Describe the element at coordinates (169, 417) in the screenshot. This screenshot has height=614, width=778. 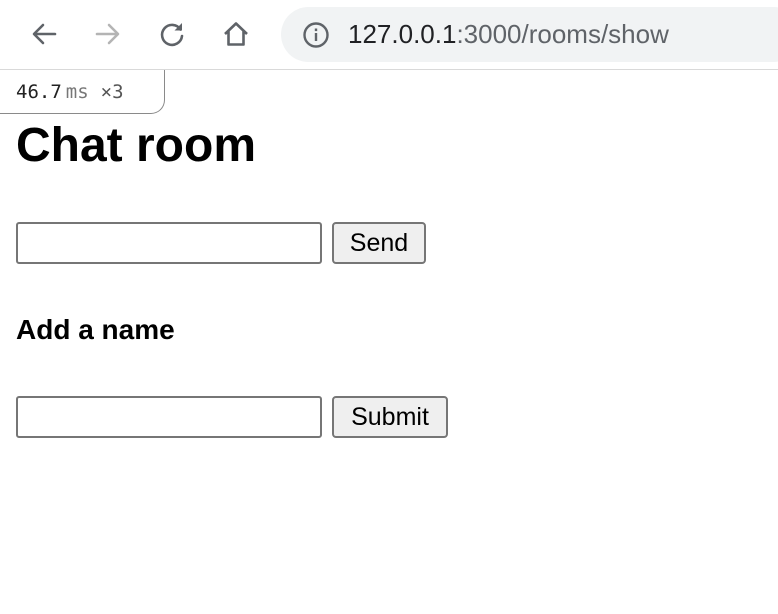
I see `name-input` at that location.